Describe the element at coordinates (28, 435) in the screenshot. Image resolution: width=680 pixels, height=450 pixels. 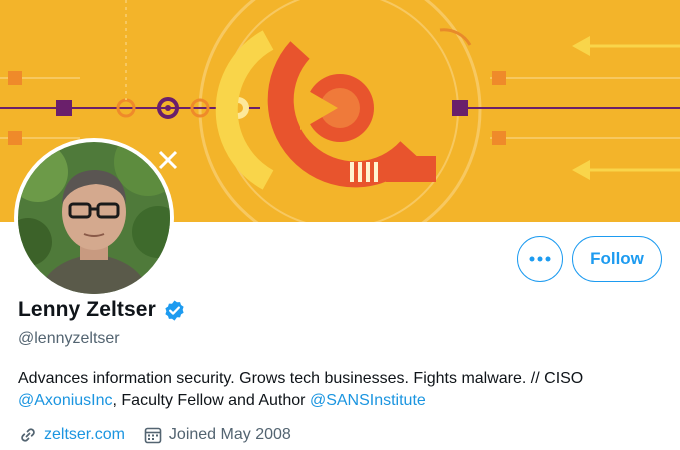
I see `link-icon` at that location.